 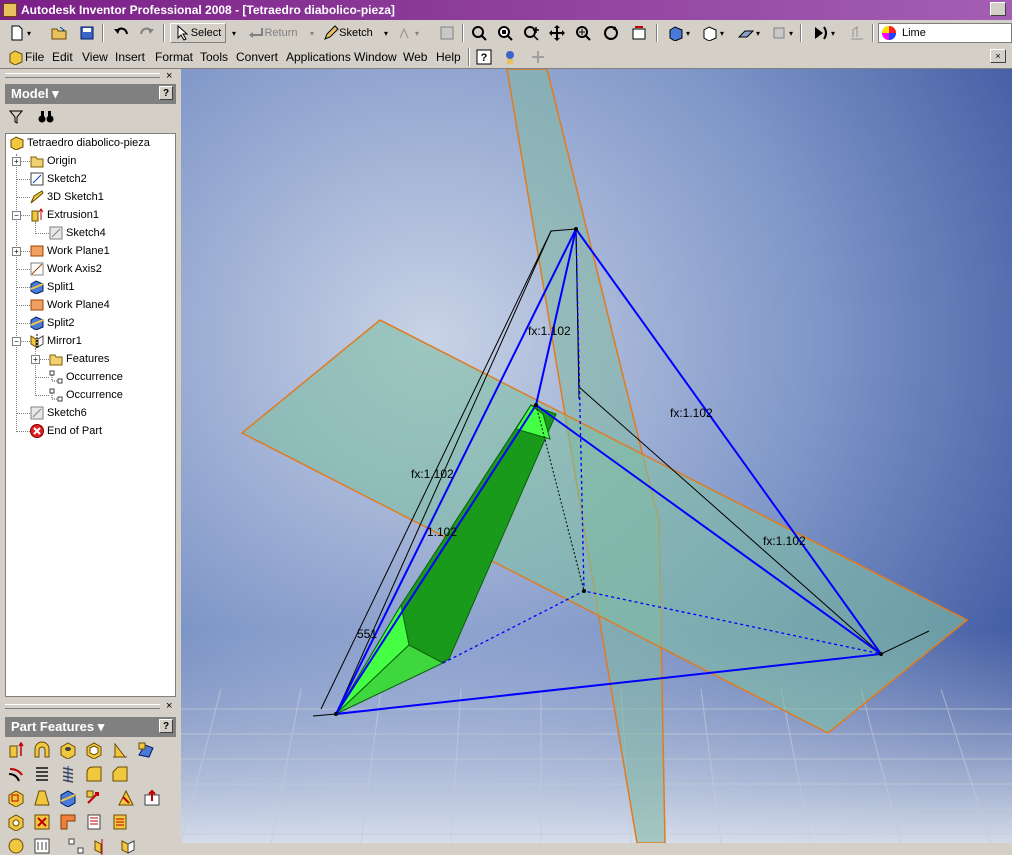 I want to click on mirror-tool-icon, so click(x=102, y=846).